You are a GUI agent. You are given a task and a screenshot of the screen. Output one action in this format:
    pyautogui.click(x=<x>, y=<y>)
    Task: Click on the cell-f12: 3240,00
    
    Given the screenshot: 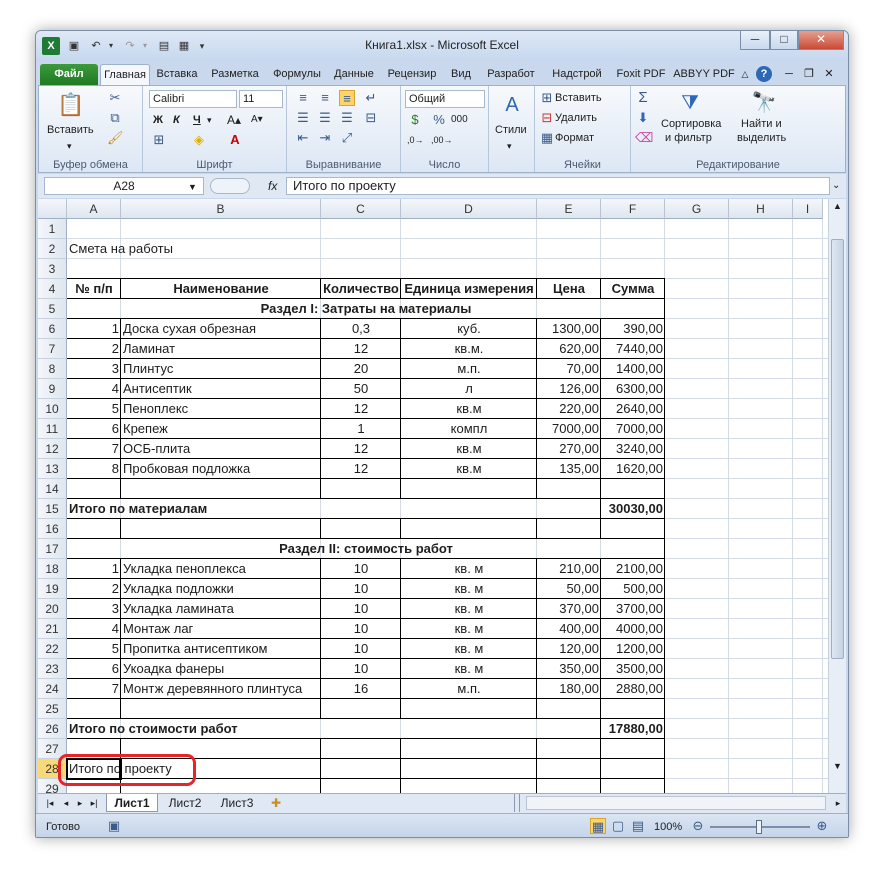 What is the action you would take?
    pyautogui.click(x=633, y=449)
    